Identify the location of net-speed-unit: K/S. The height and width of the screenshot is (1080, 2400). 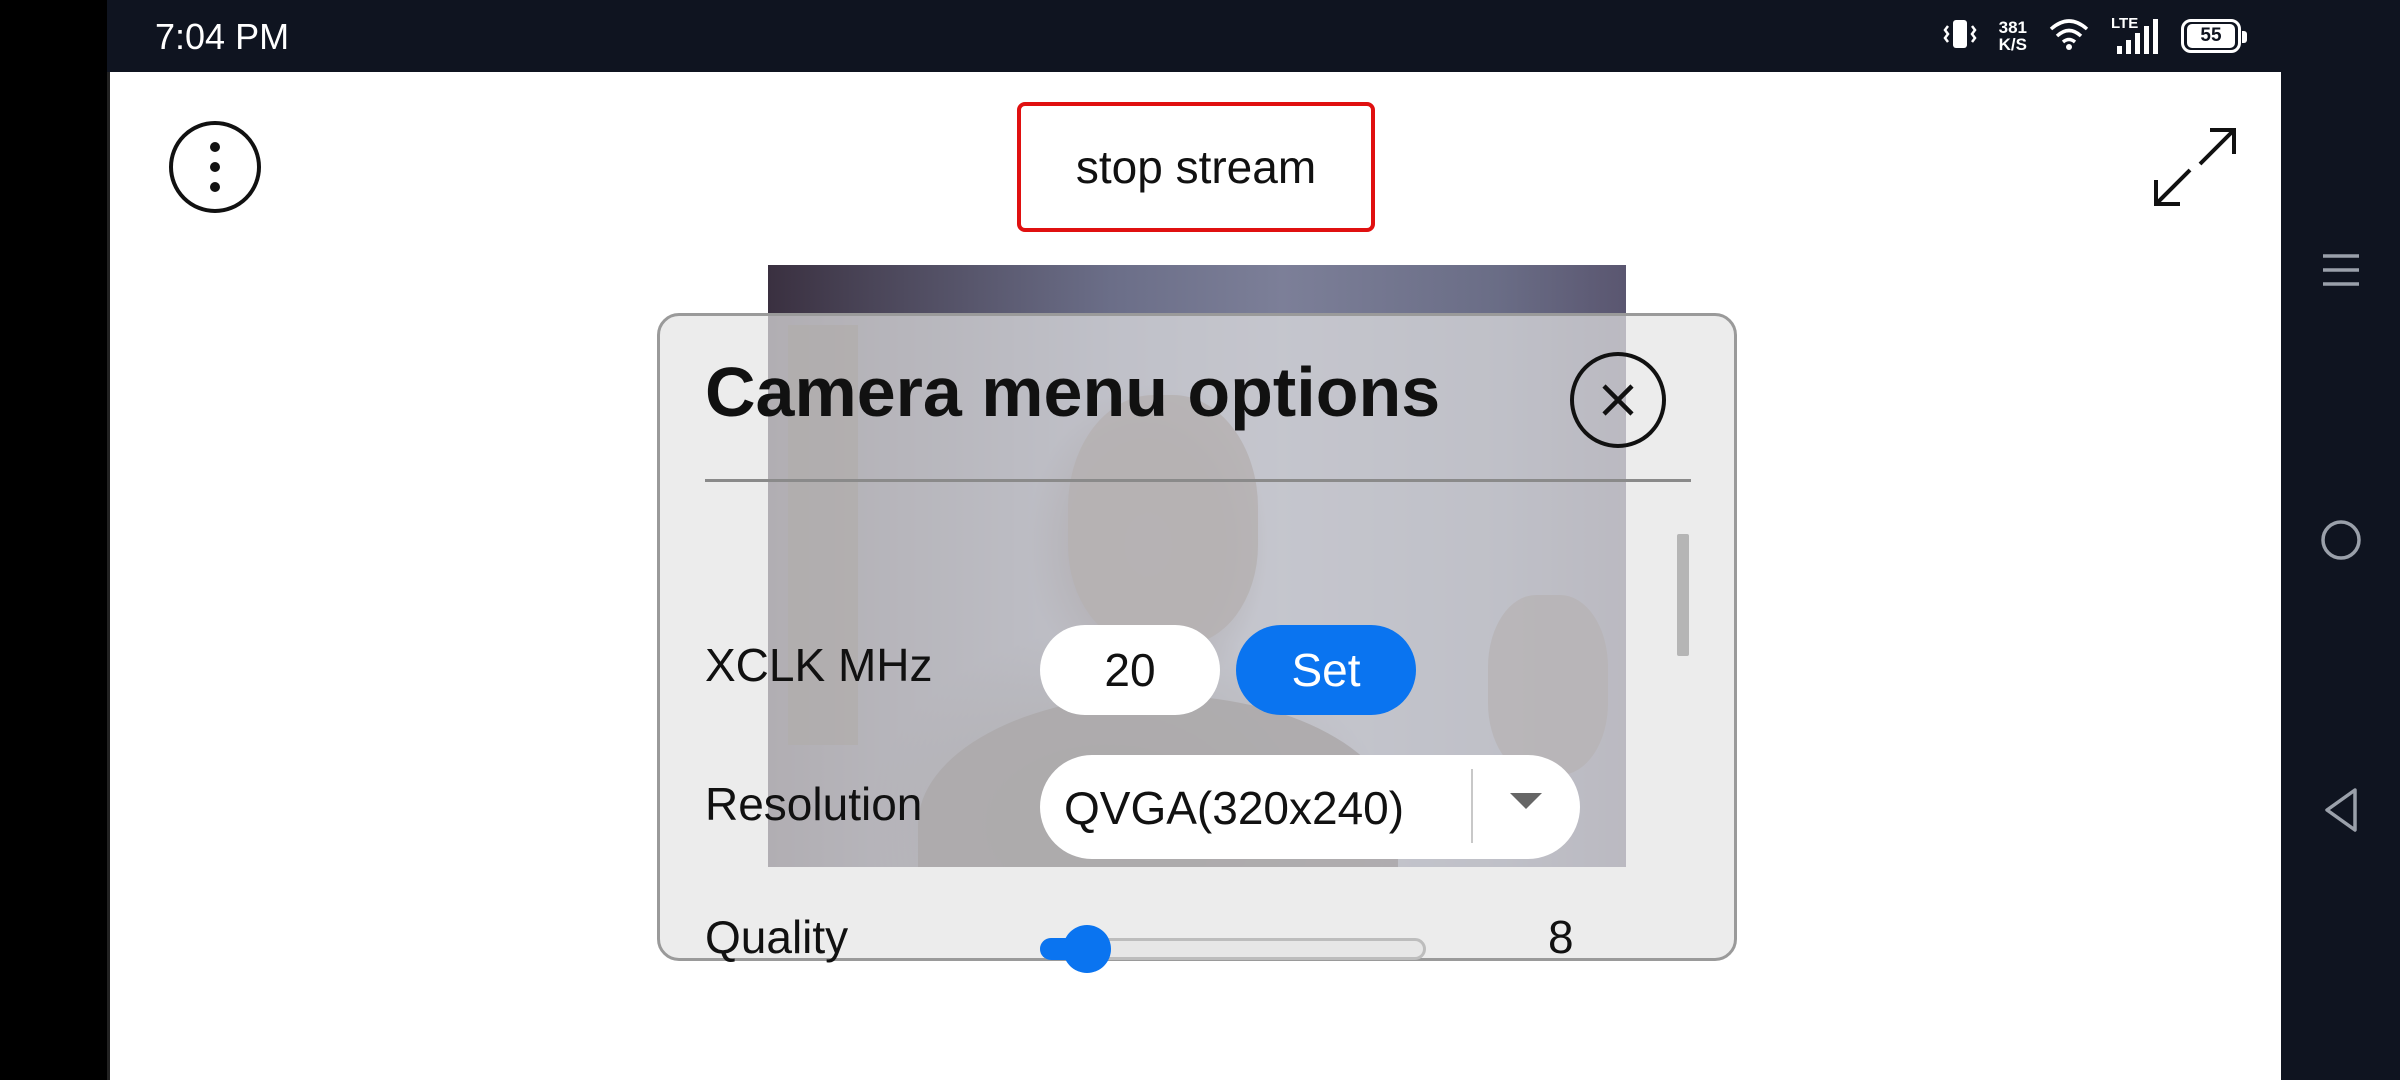
(2012, 44).